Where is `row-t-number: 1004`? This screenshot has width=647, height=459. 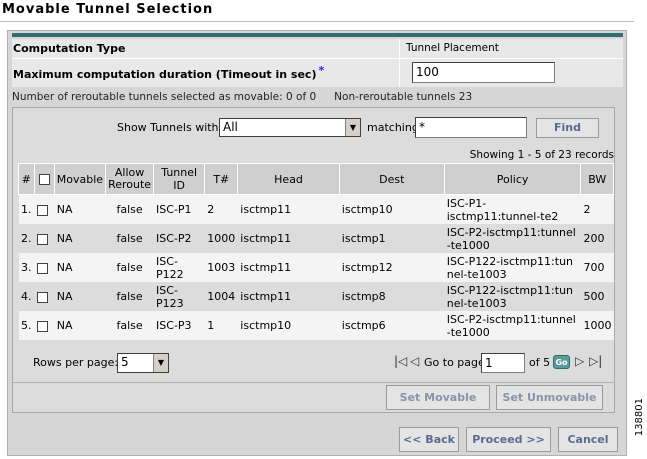
row-t-number: 1004 is located at coordinates (221, 296).